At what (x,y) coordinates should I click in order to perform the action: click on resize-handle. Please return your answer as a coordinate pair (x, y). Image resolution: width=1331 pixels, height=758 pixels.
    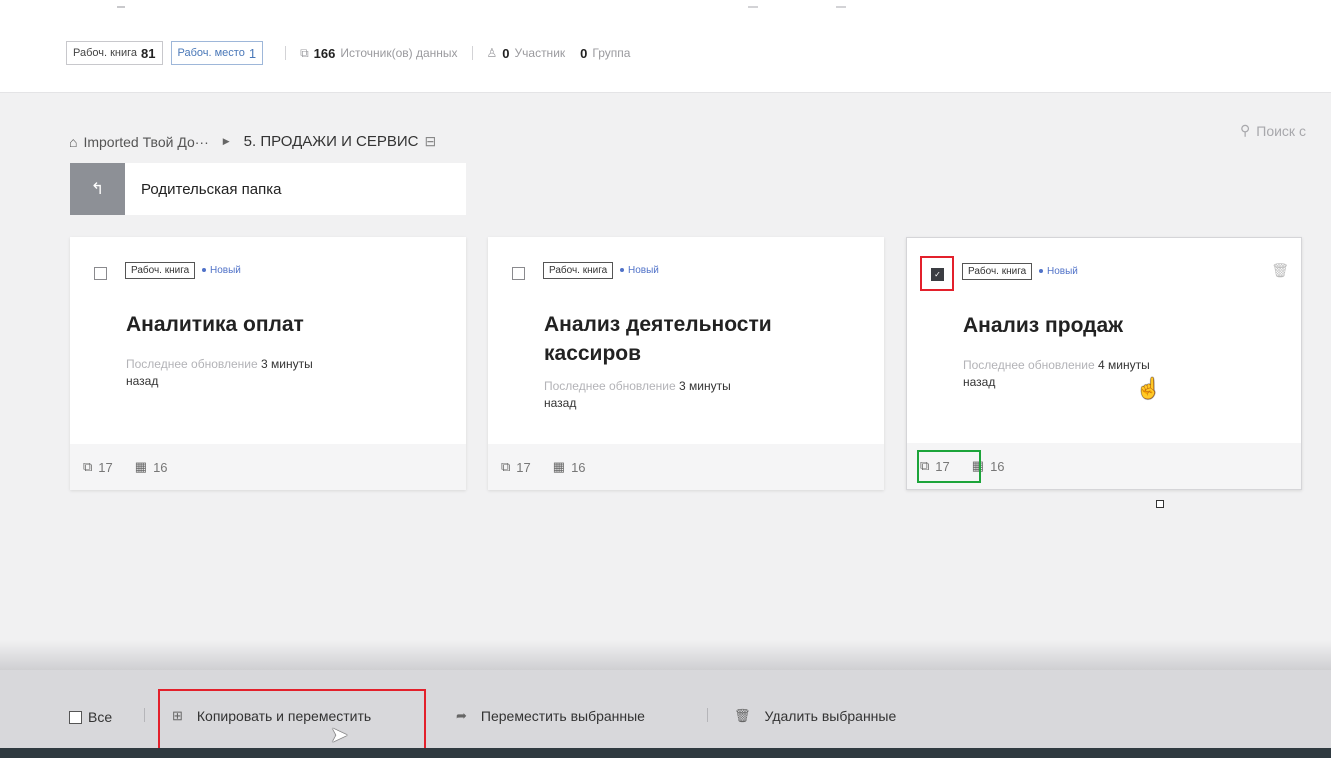
    Looking at the image, I should click on (1160, 504).